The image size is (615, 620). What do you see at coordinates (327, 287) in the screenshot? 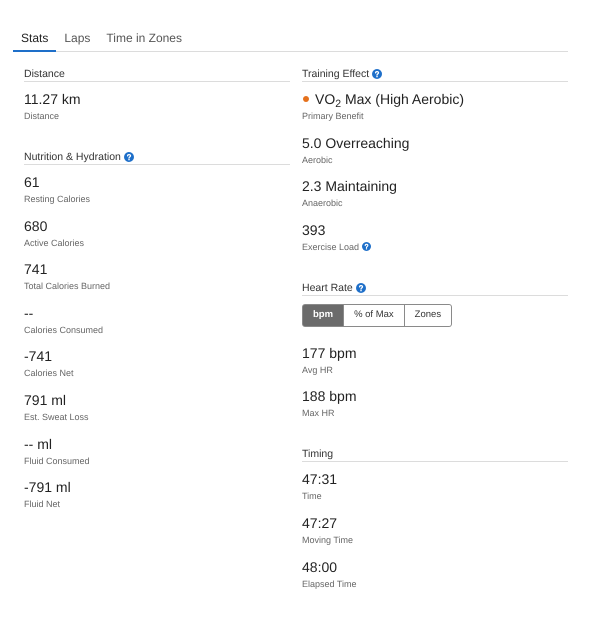
I see `section-title: Heart Rate` at bounding box center [327, 287].